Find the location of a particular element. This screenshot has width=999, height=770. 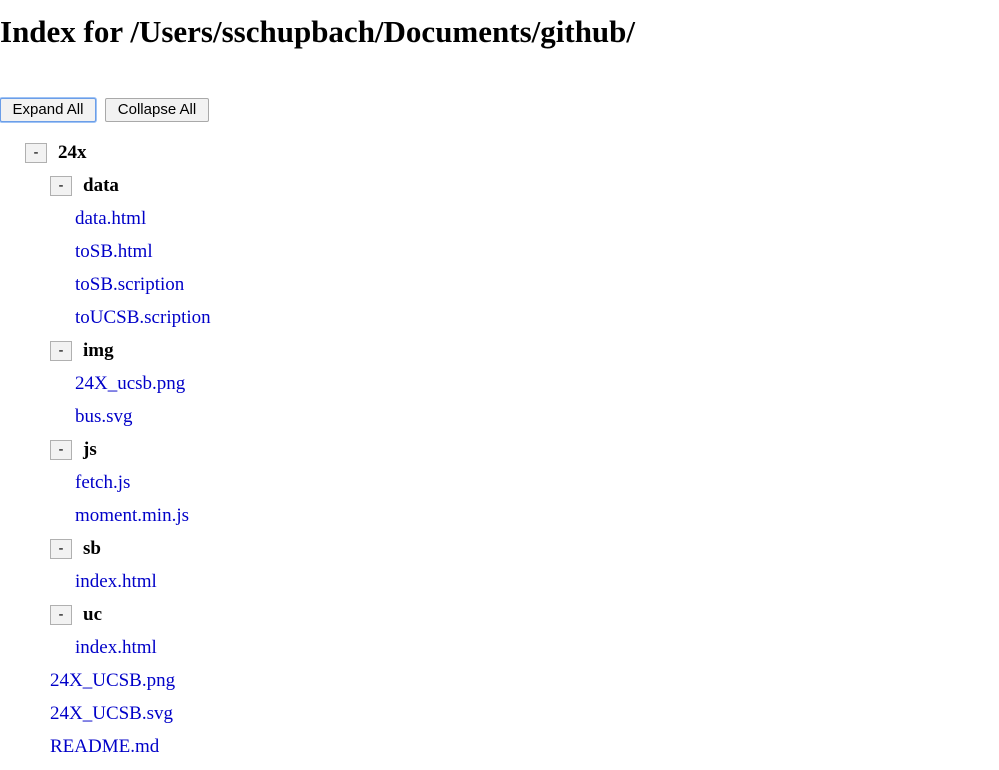

folder-name: data is located at coordinates (101, 186).